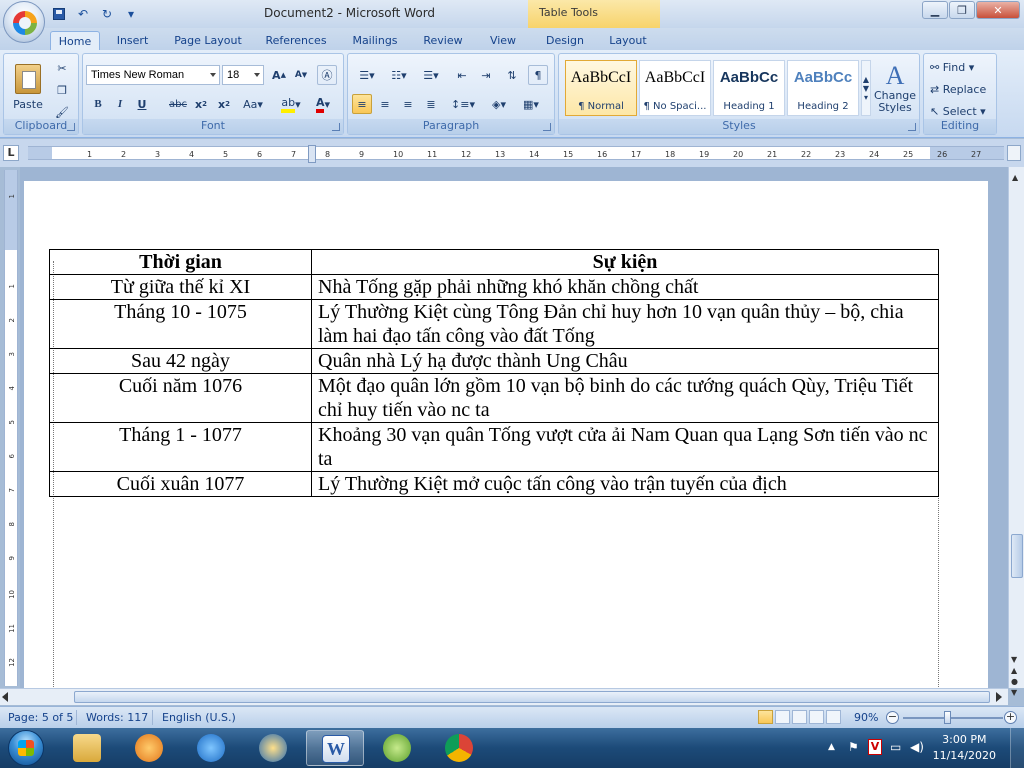  Describe the element at coordinates (385, 104) in the screenshot. I see `align-center-button: ≡` at that location.